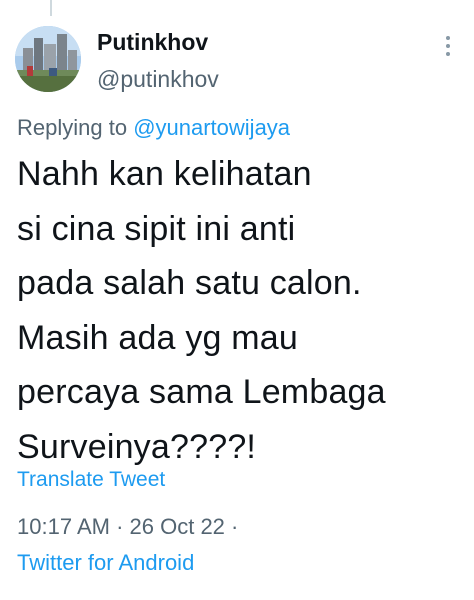 The width and height of the screenshot is (474, 600). I want to click on author-display-name: Putinkhov, so click(158, 42).